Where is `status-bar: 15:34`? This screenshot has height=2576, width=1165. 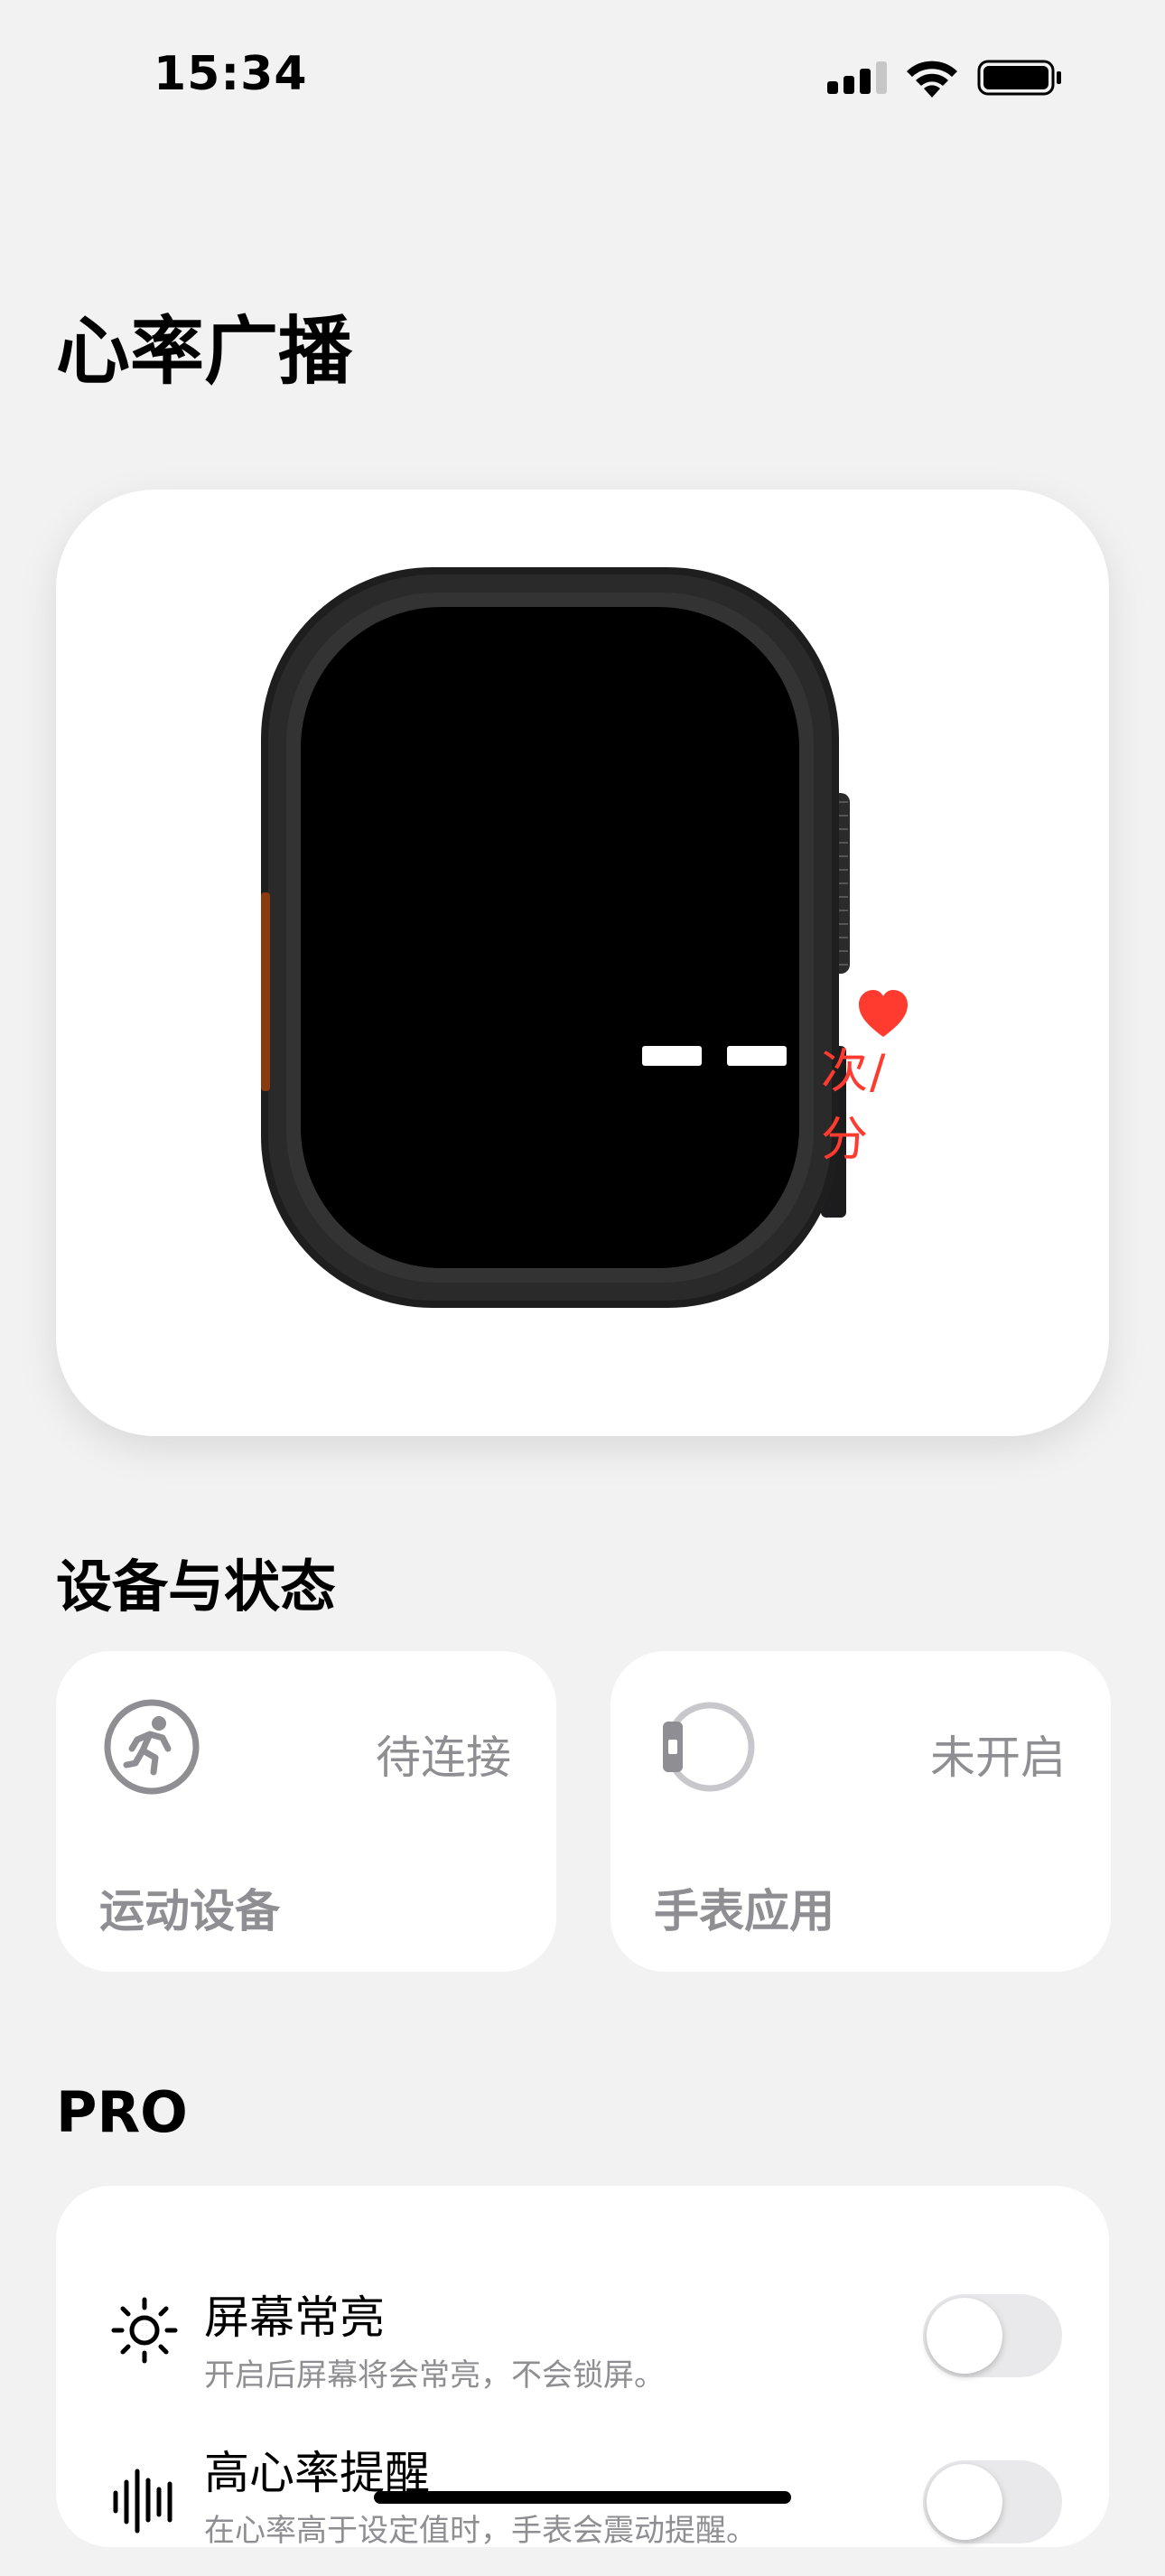
status-bar: 15:34 is located at coordinates (582, 77).